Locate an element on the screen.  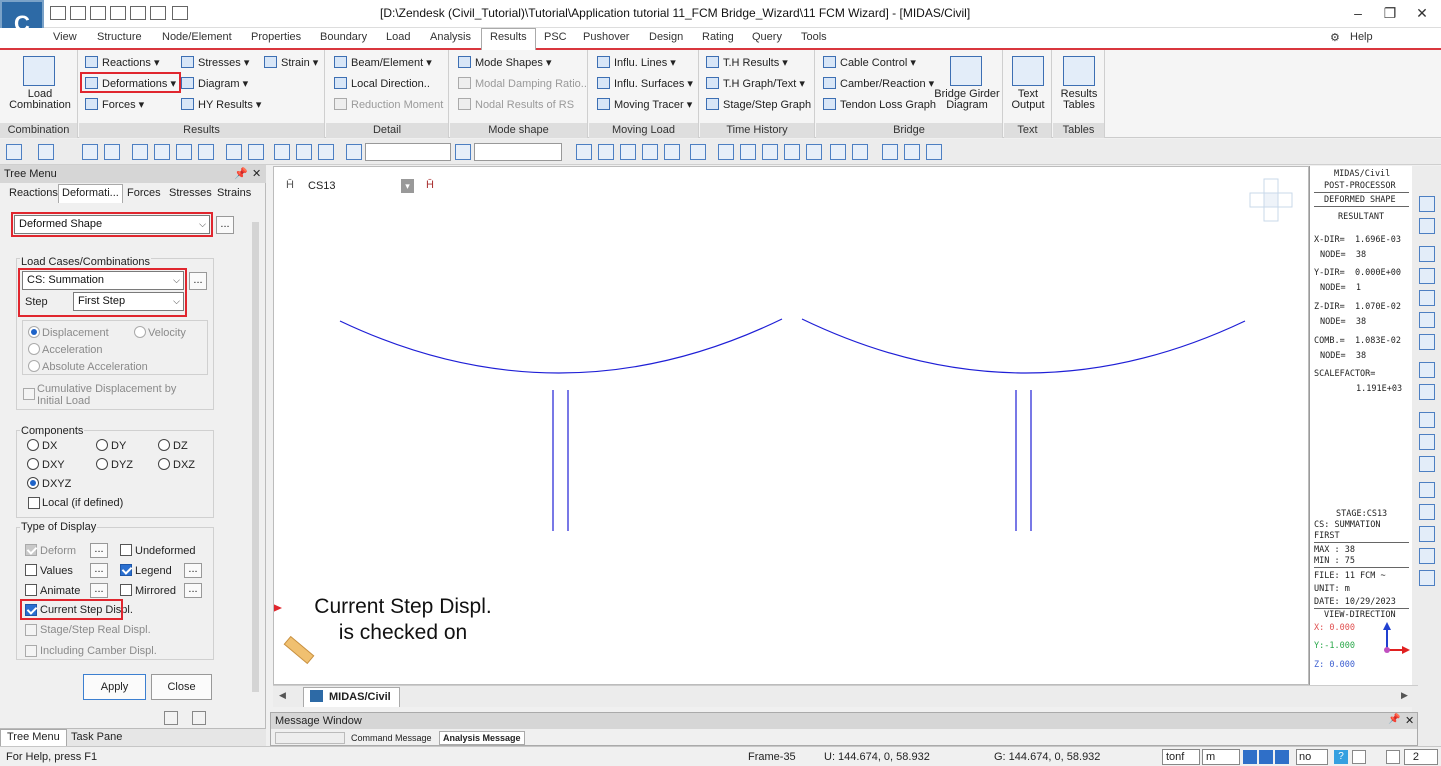
print-preview-icon is located at coordinates (158, 13).